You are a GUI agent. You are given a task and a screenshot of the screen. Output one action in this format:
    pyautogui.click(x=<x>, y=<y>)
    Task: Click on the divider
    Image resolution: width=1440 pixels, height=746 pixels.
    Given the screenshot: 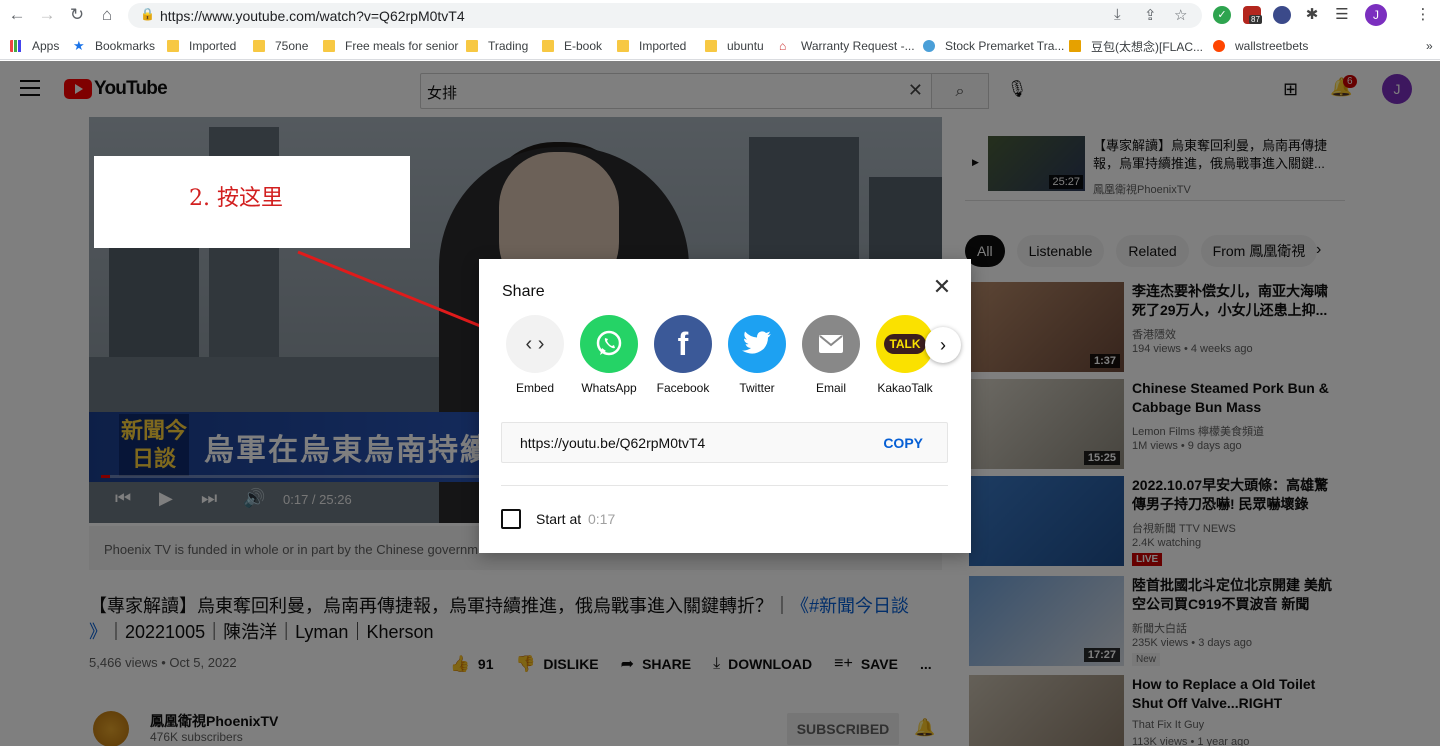 What is the action you would take?
    pyautogui.click(x=724, y=485)
    